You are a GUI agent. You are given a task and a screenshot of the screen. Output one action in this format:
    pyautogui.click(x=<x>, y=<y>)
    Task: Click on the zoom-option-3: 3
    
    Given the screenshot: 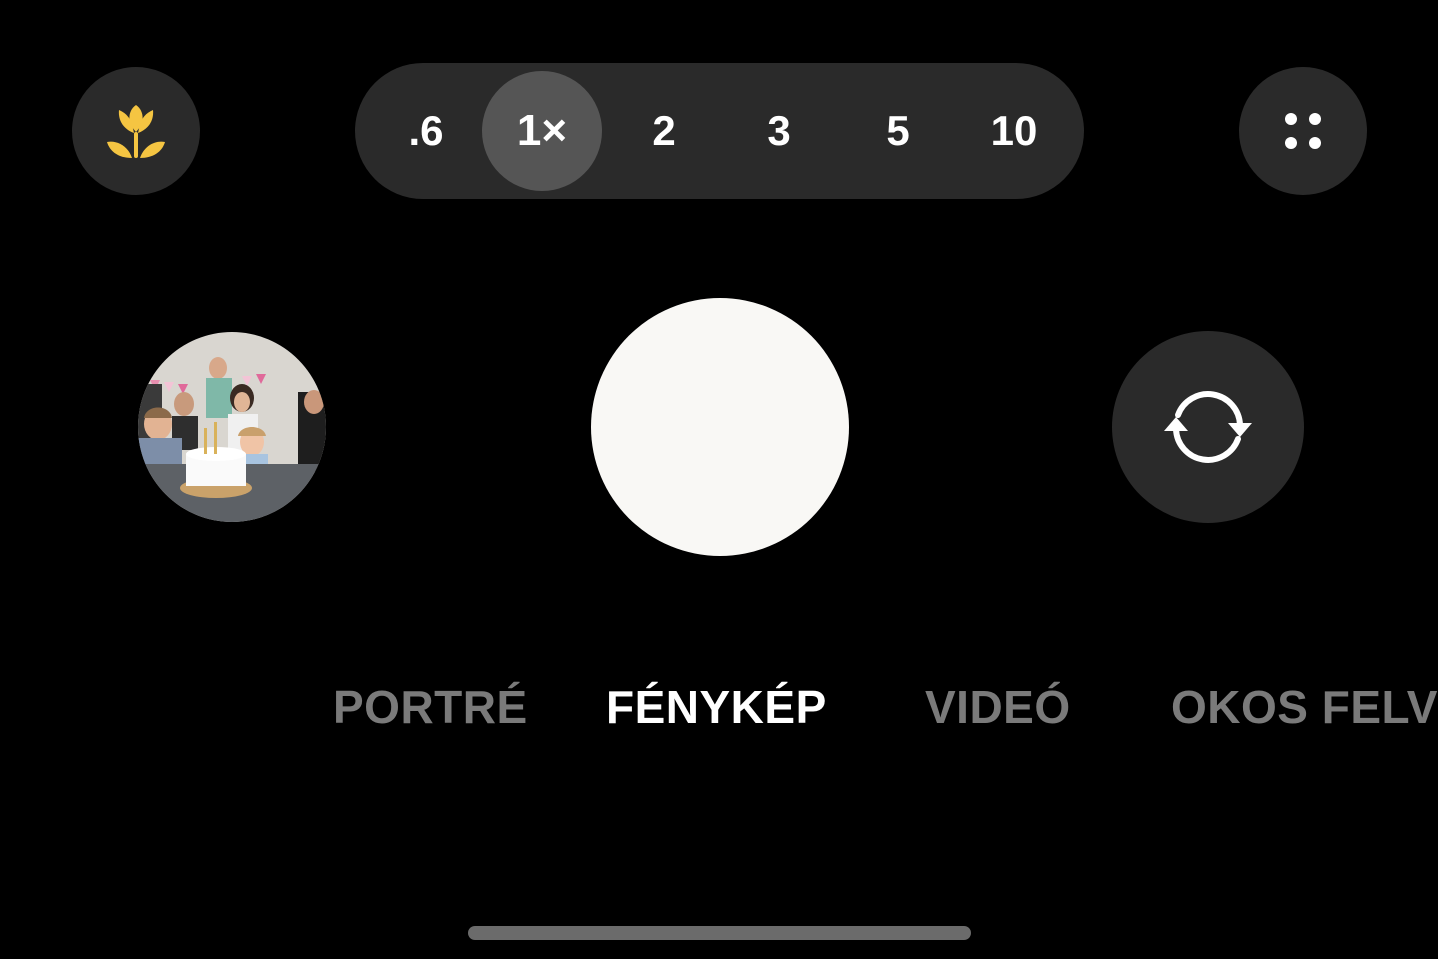 What is the action you would take?
    pyautogui.click(x=778, y=131)
    